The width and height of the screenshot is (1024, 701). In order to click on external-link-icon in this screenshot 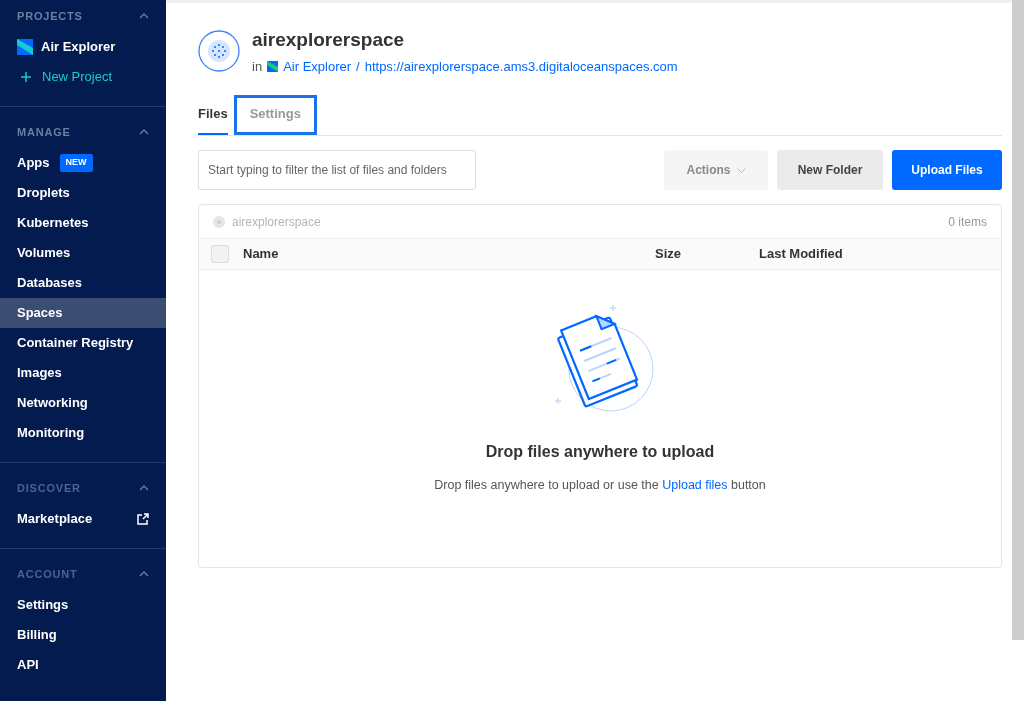, I will do `click(143, 519)`.